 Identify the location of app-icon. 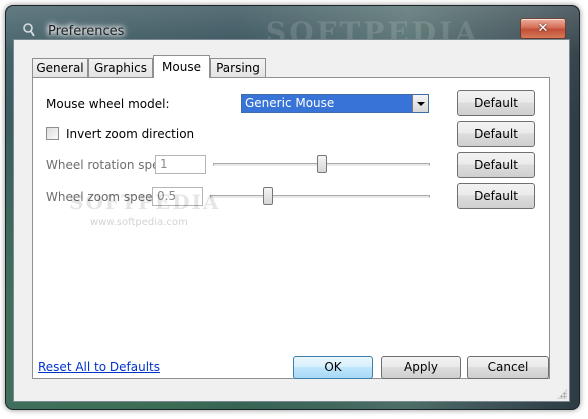
(29, 30).